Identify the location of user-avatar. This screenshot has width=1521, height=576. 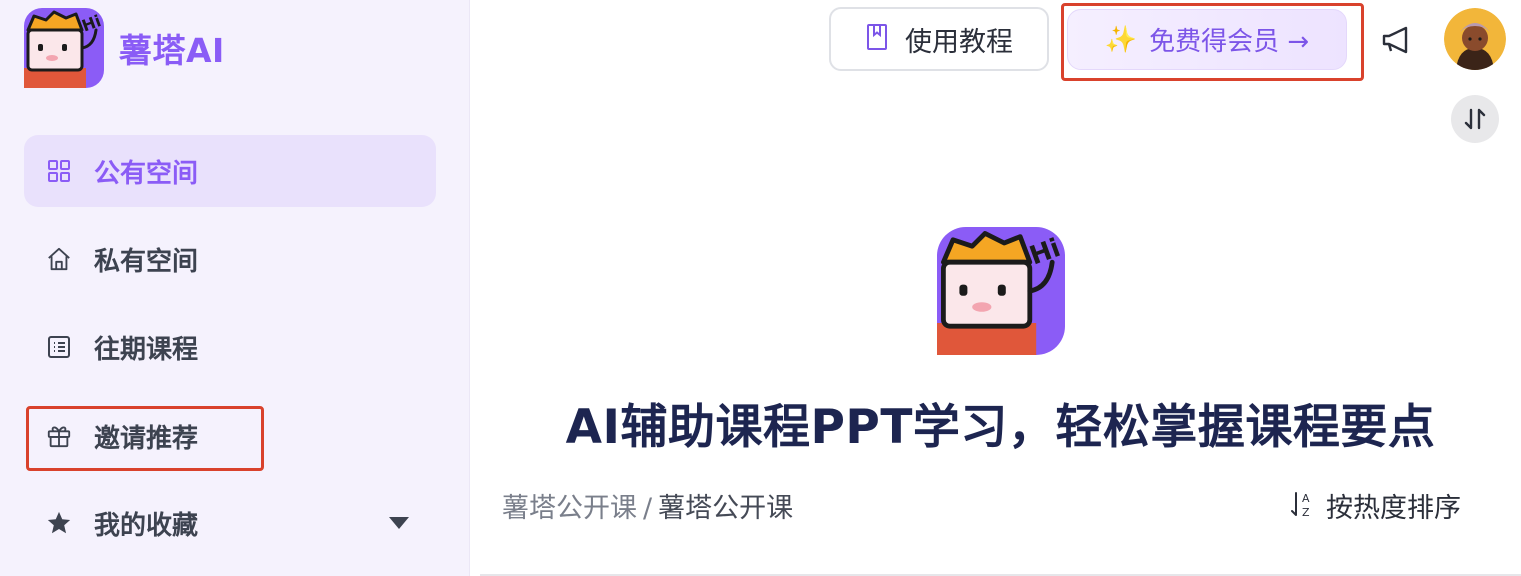
(1475, 39).